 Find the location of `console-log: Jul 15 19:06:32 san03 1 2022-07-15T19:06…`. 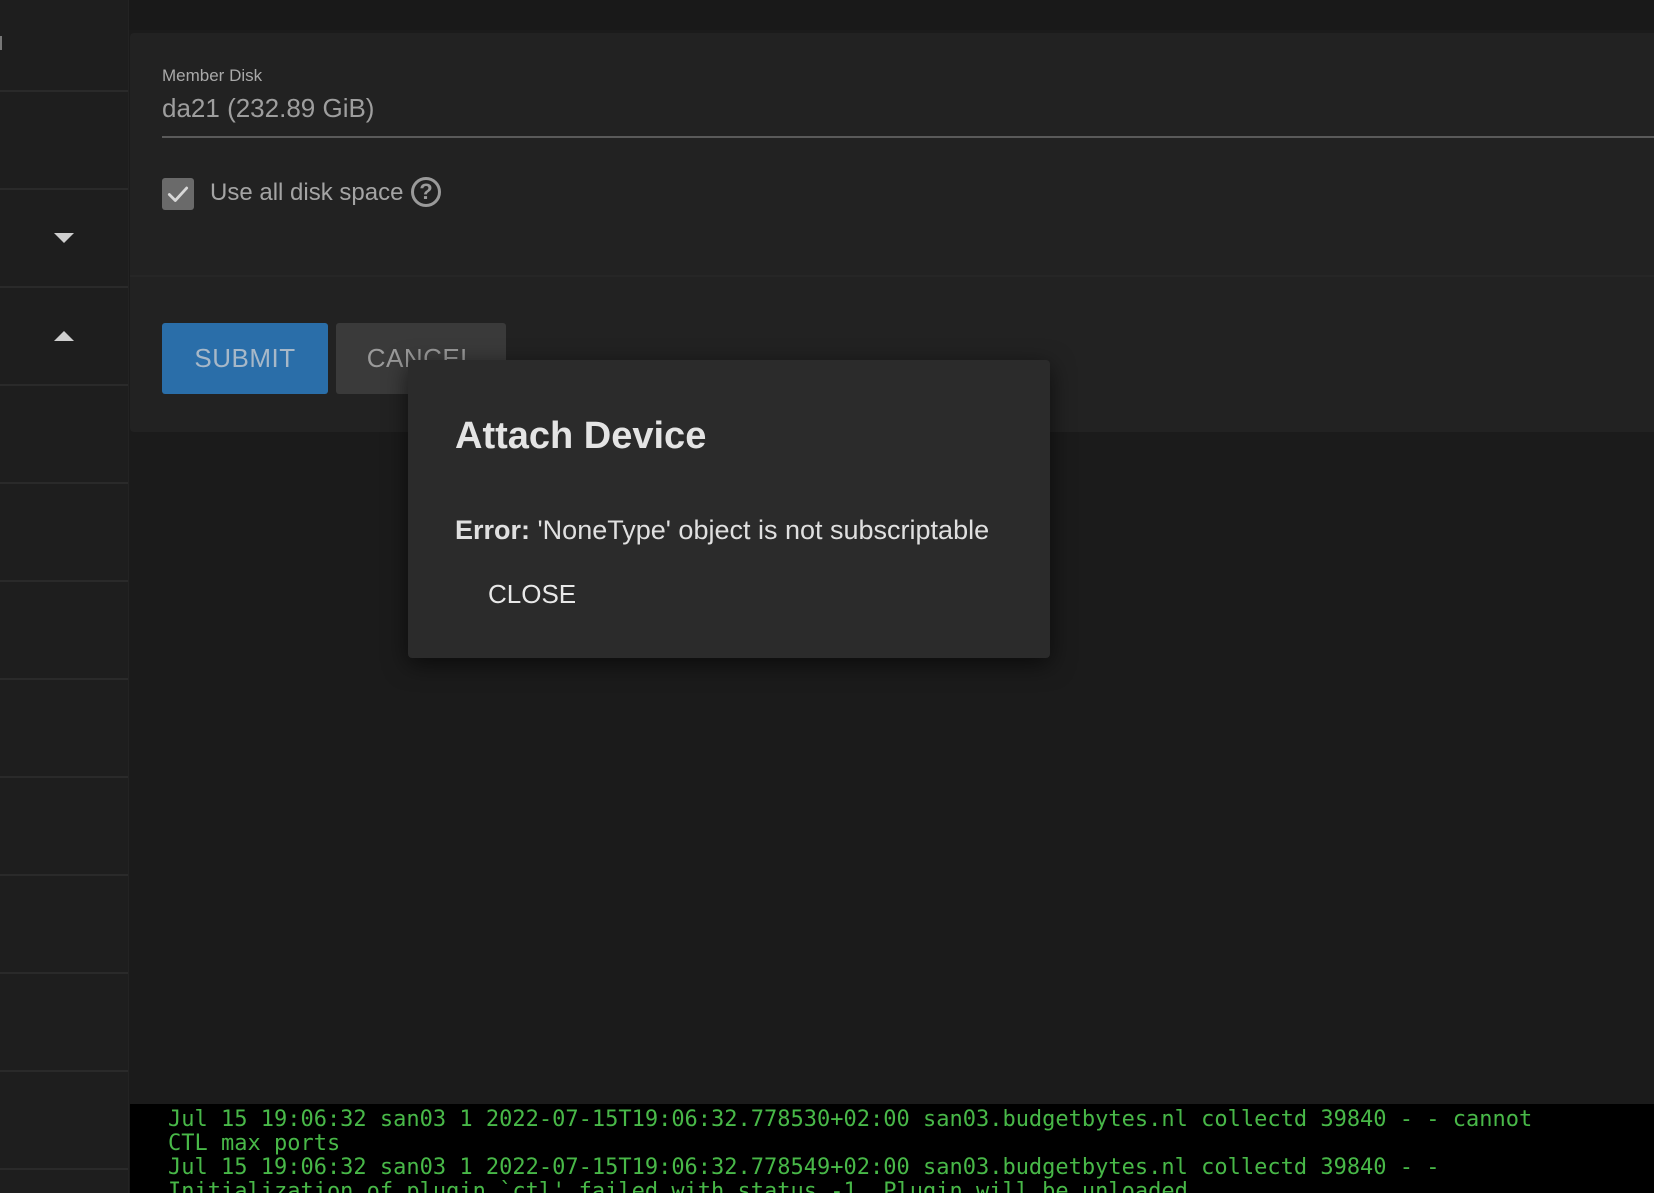

console-log: Jul 15 19:06:32 san03 1 2022-07-15T19:06… is located at coordinates (892, 1148).